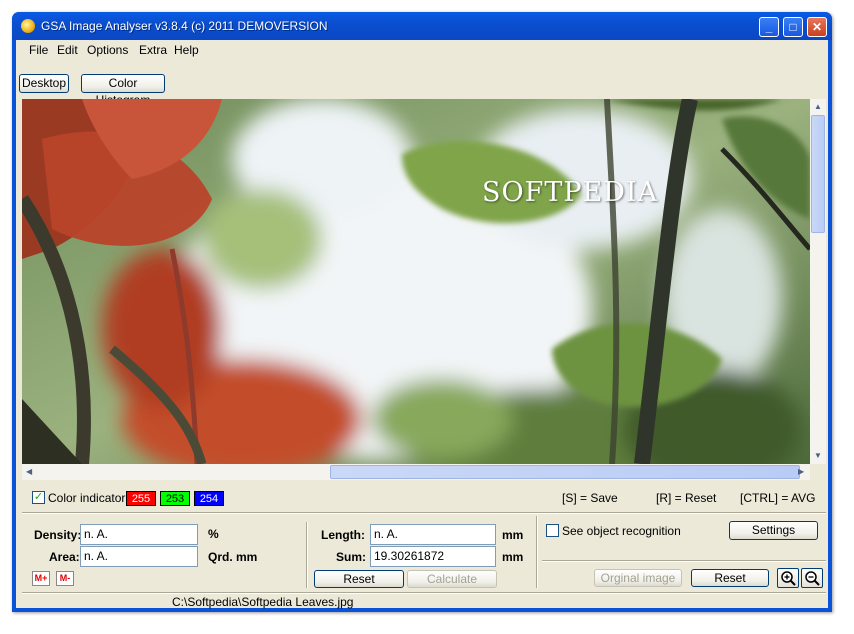 The height and width of the screenshot is (634, 854). What do you see at coordinates (307, 555) in the screenshot?
I see `vertical-divider-left` at bounding box center [307, 555].